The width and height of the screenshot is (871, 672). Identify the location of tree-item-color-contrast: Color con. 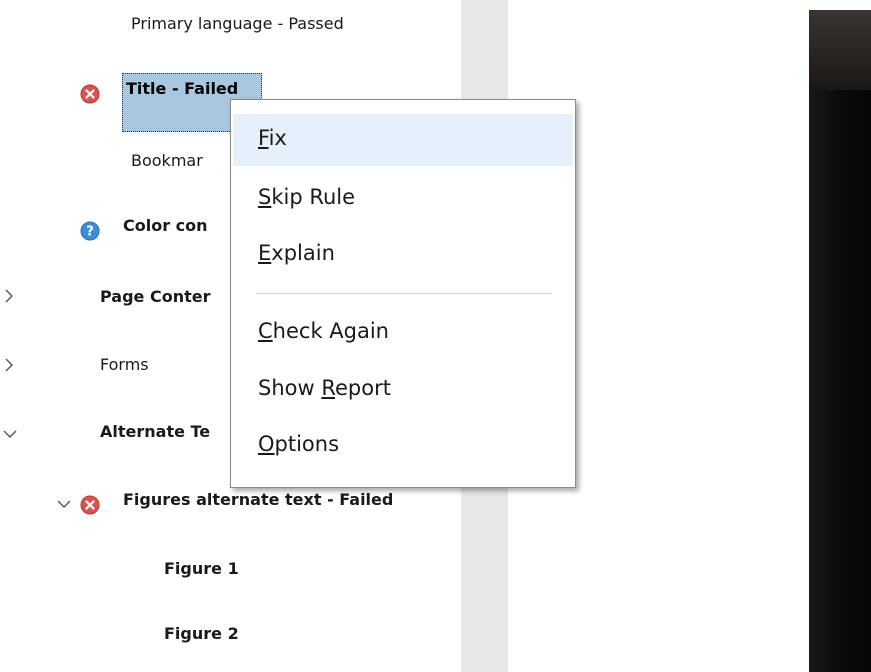
(165, 225).